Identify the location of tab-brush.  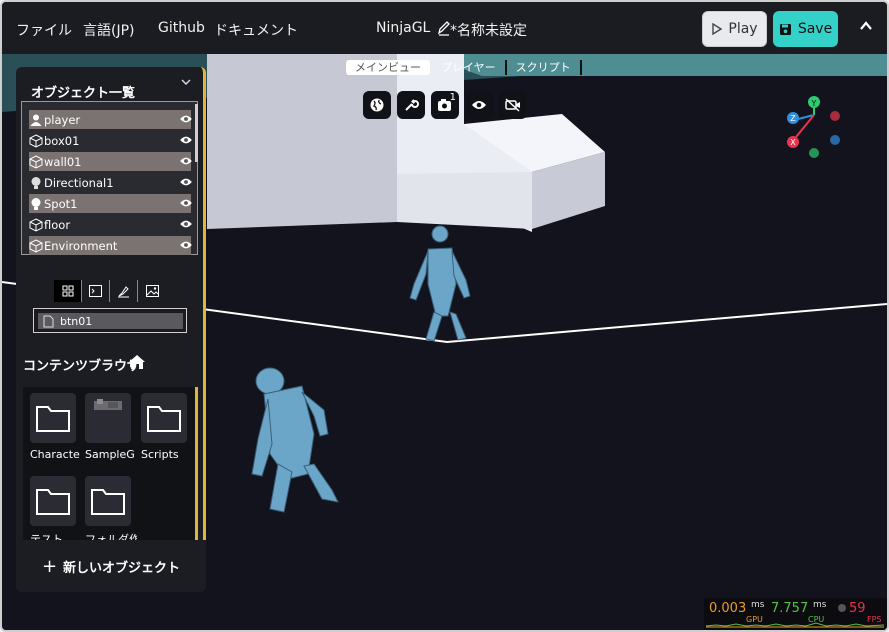
(124, 291).